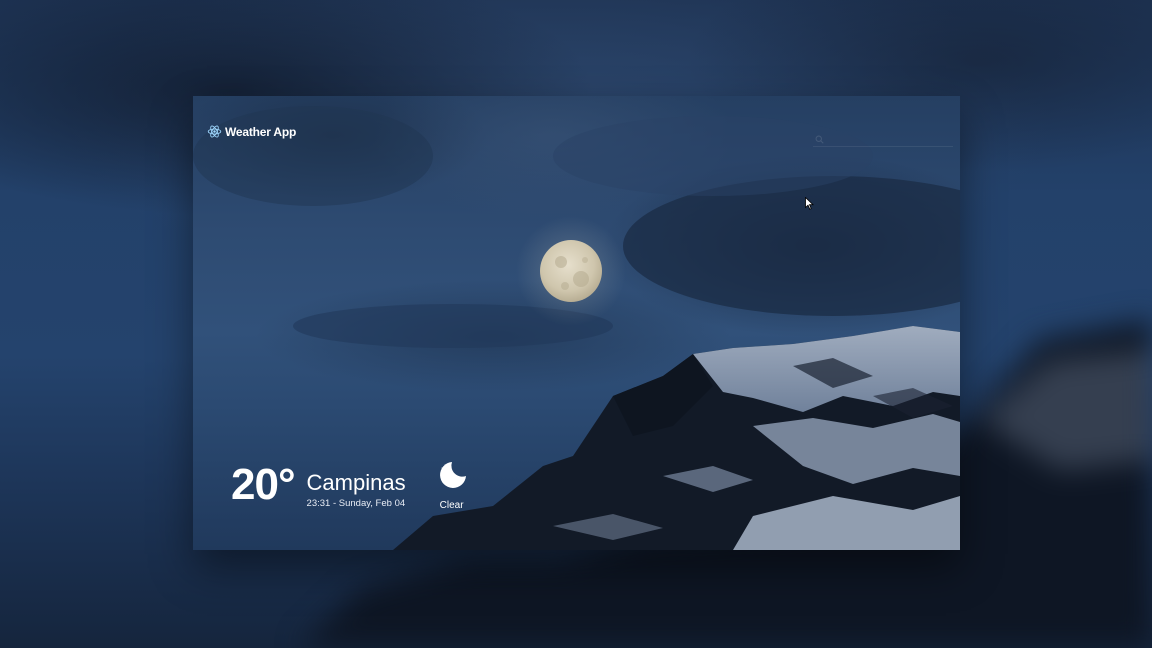  I want to click on city-name: Campinas, so click(356, 482).